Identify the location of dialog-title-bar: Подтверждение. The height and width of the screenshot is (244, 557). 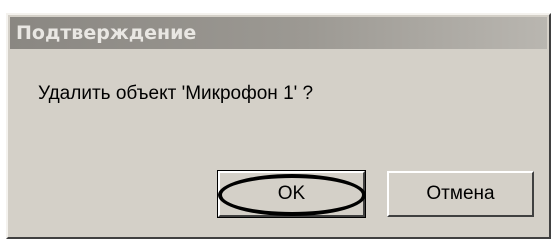
(278, 33).